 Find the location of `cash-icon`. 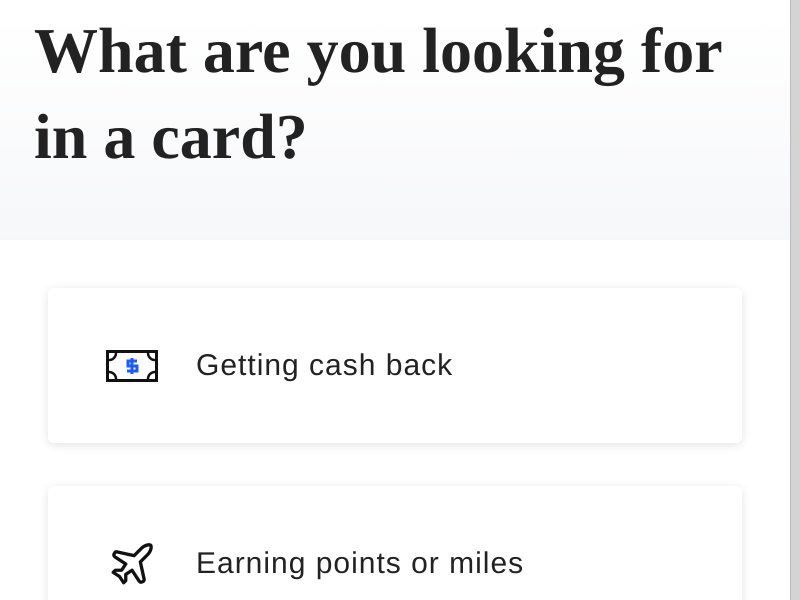

cash-icon is located at coordinates (132, 366).